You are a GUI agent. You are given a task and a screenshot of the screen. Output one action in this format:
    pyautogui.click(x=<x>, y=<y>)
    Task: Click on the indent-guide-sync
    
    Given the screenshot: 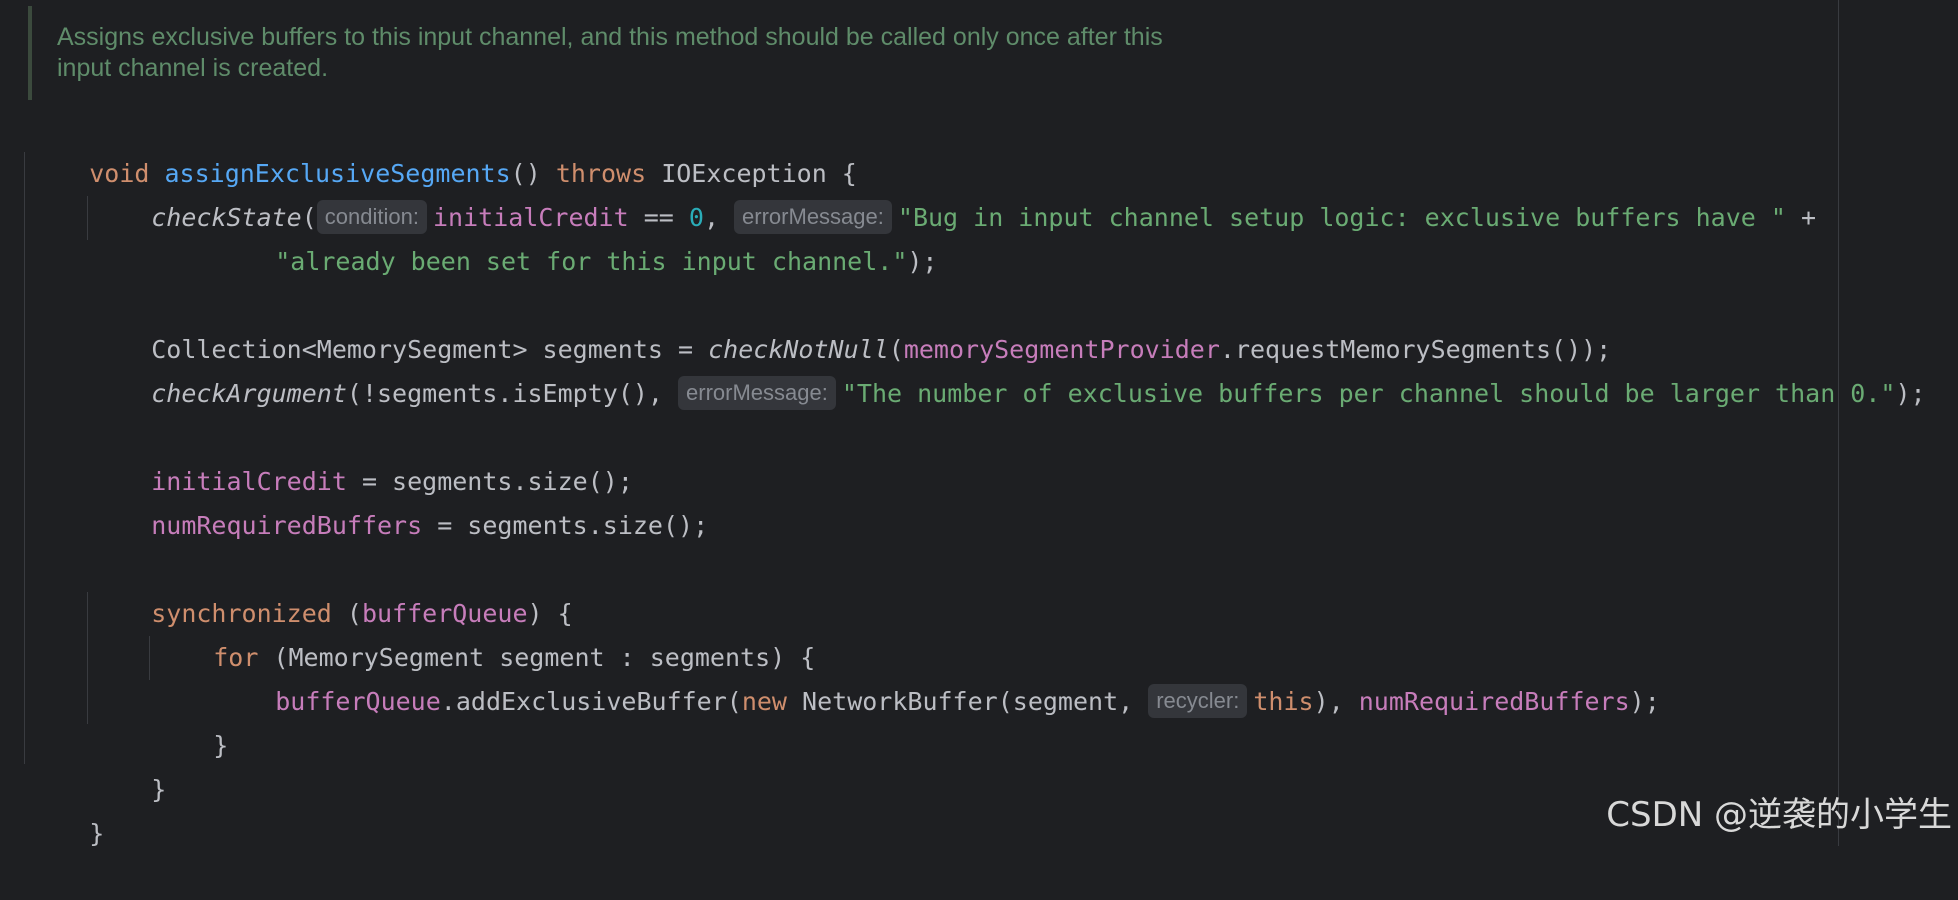 What is the action you would take?
    pyautogui.click(x=87, y=658)
    